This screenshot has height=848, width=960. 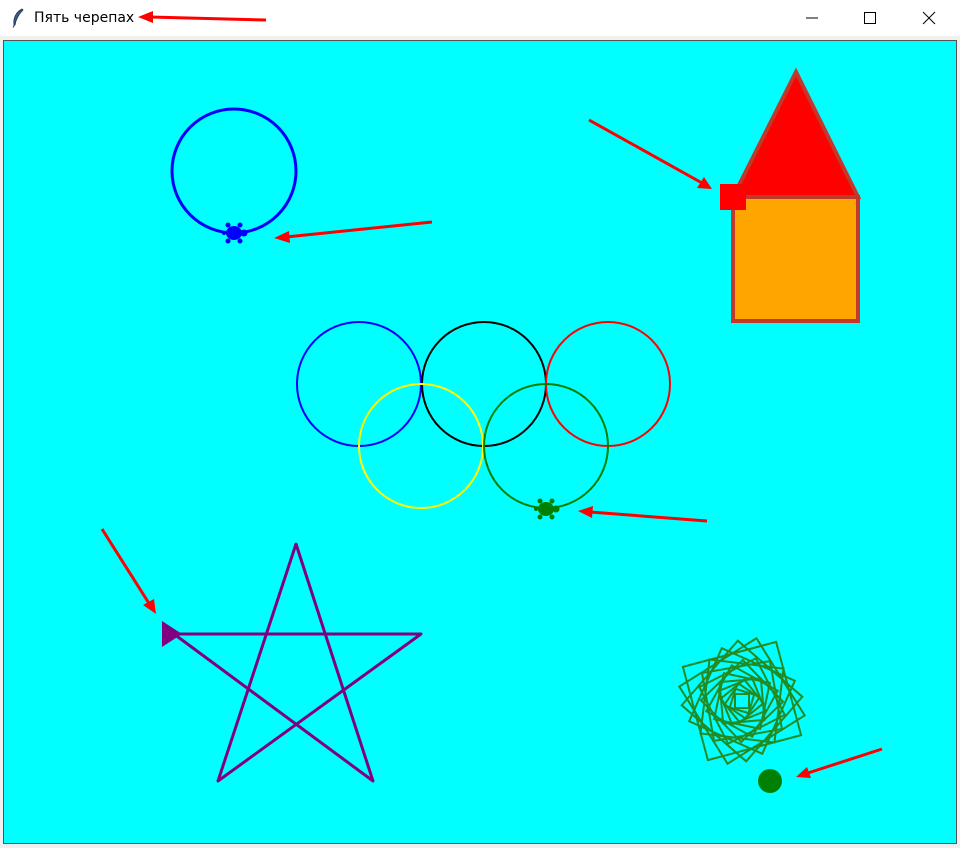 I want to click on close-button, so click(x=929, y=18).